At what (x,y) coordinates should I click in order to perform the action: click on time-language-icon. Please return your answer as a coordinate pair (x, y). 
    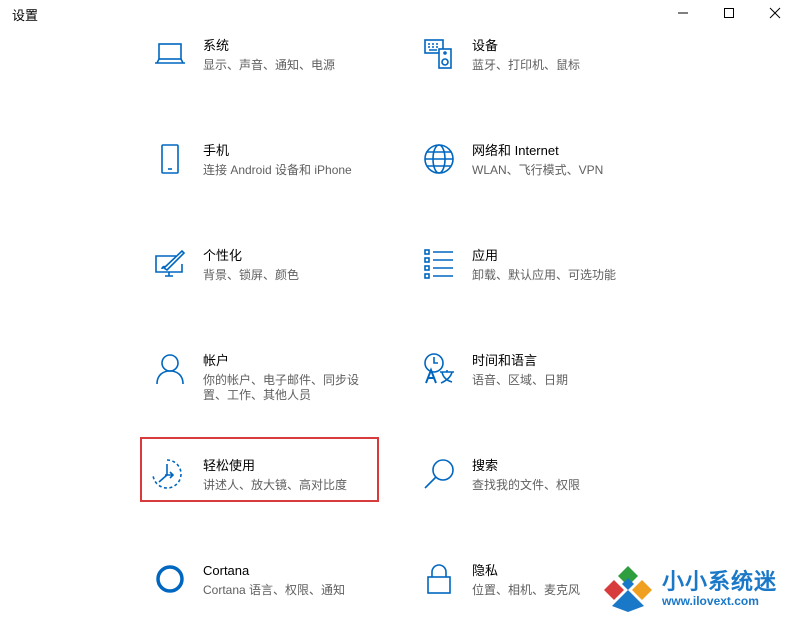
    Looking at the image, I should click on (439, 369).